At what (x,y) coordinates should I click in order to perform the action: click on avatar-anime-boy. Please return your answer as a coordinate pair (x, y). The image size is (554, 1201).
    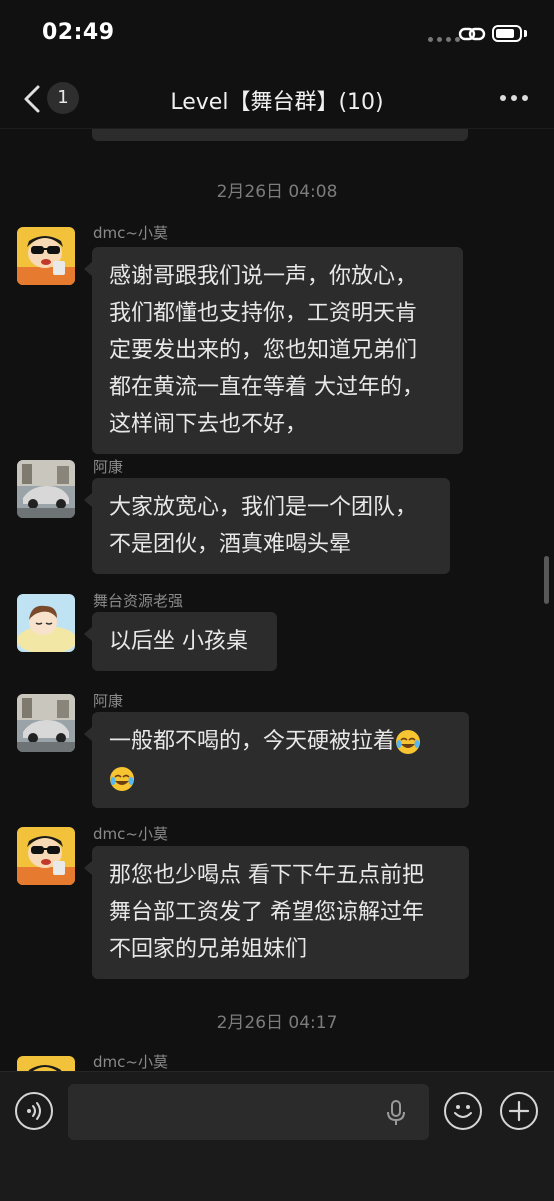
    Looking at the image, I should click on (46, 623).